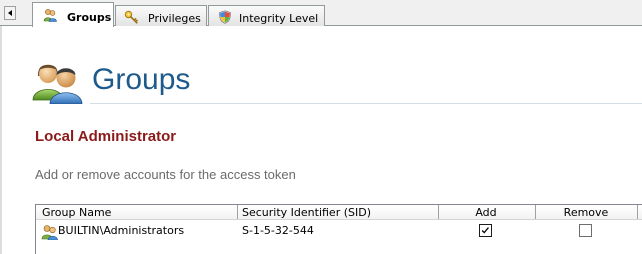  What do you see at coordinates (585, 230) in the screenshot?
I see `remove-checkbox` at bounding box center [585, 230].